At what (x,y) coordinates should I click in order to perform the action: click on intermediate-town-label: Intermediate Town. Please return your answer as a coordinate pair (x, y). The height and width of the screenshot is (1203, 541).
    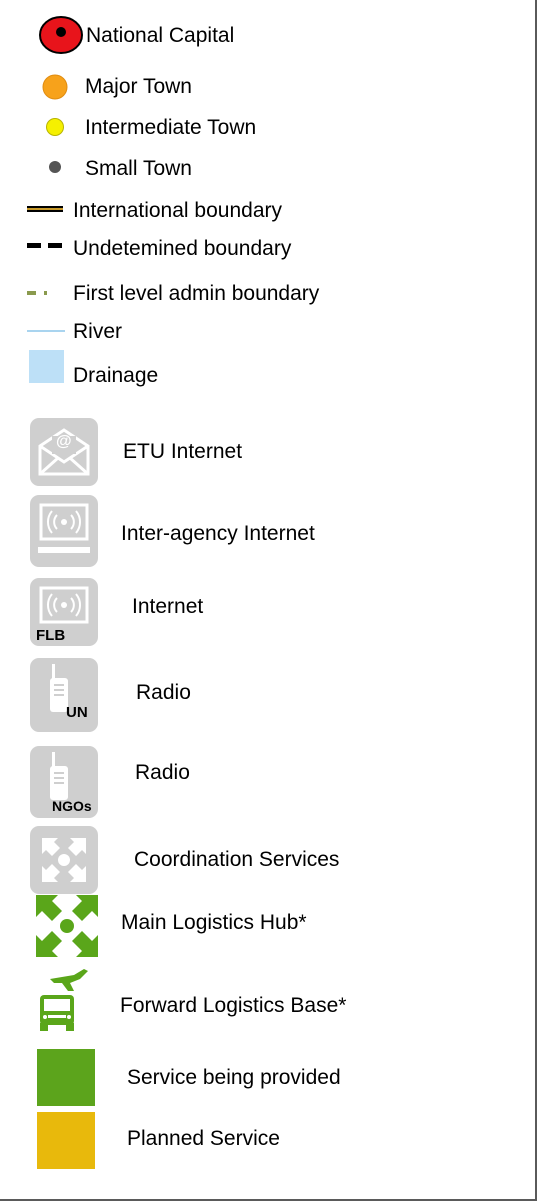
    Looking at the image, I should click on (171, 127).